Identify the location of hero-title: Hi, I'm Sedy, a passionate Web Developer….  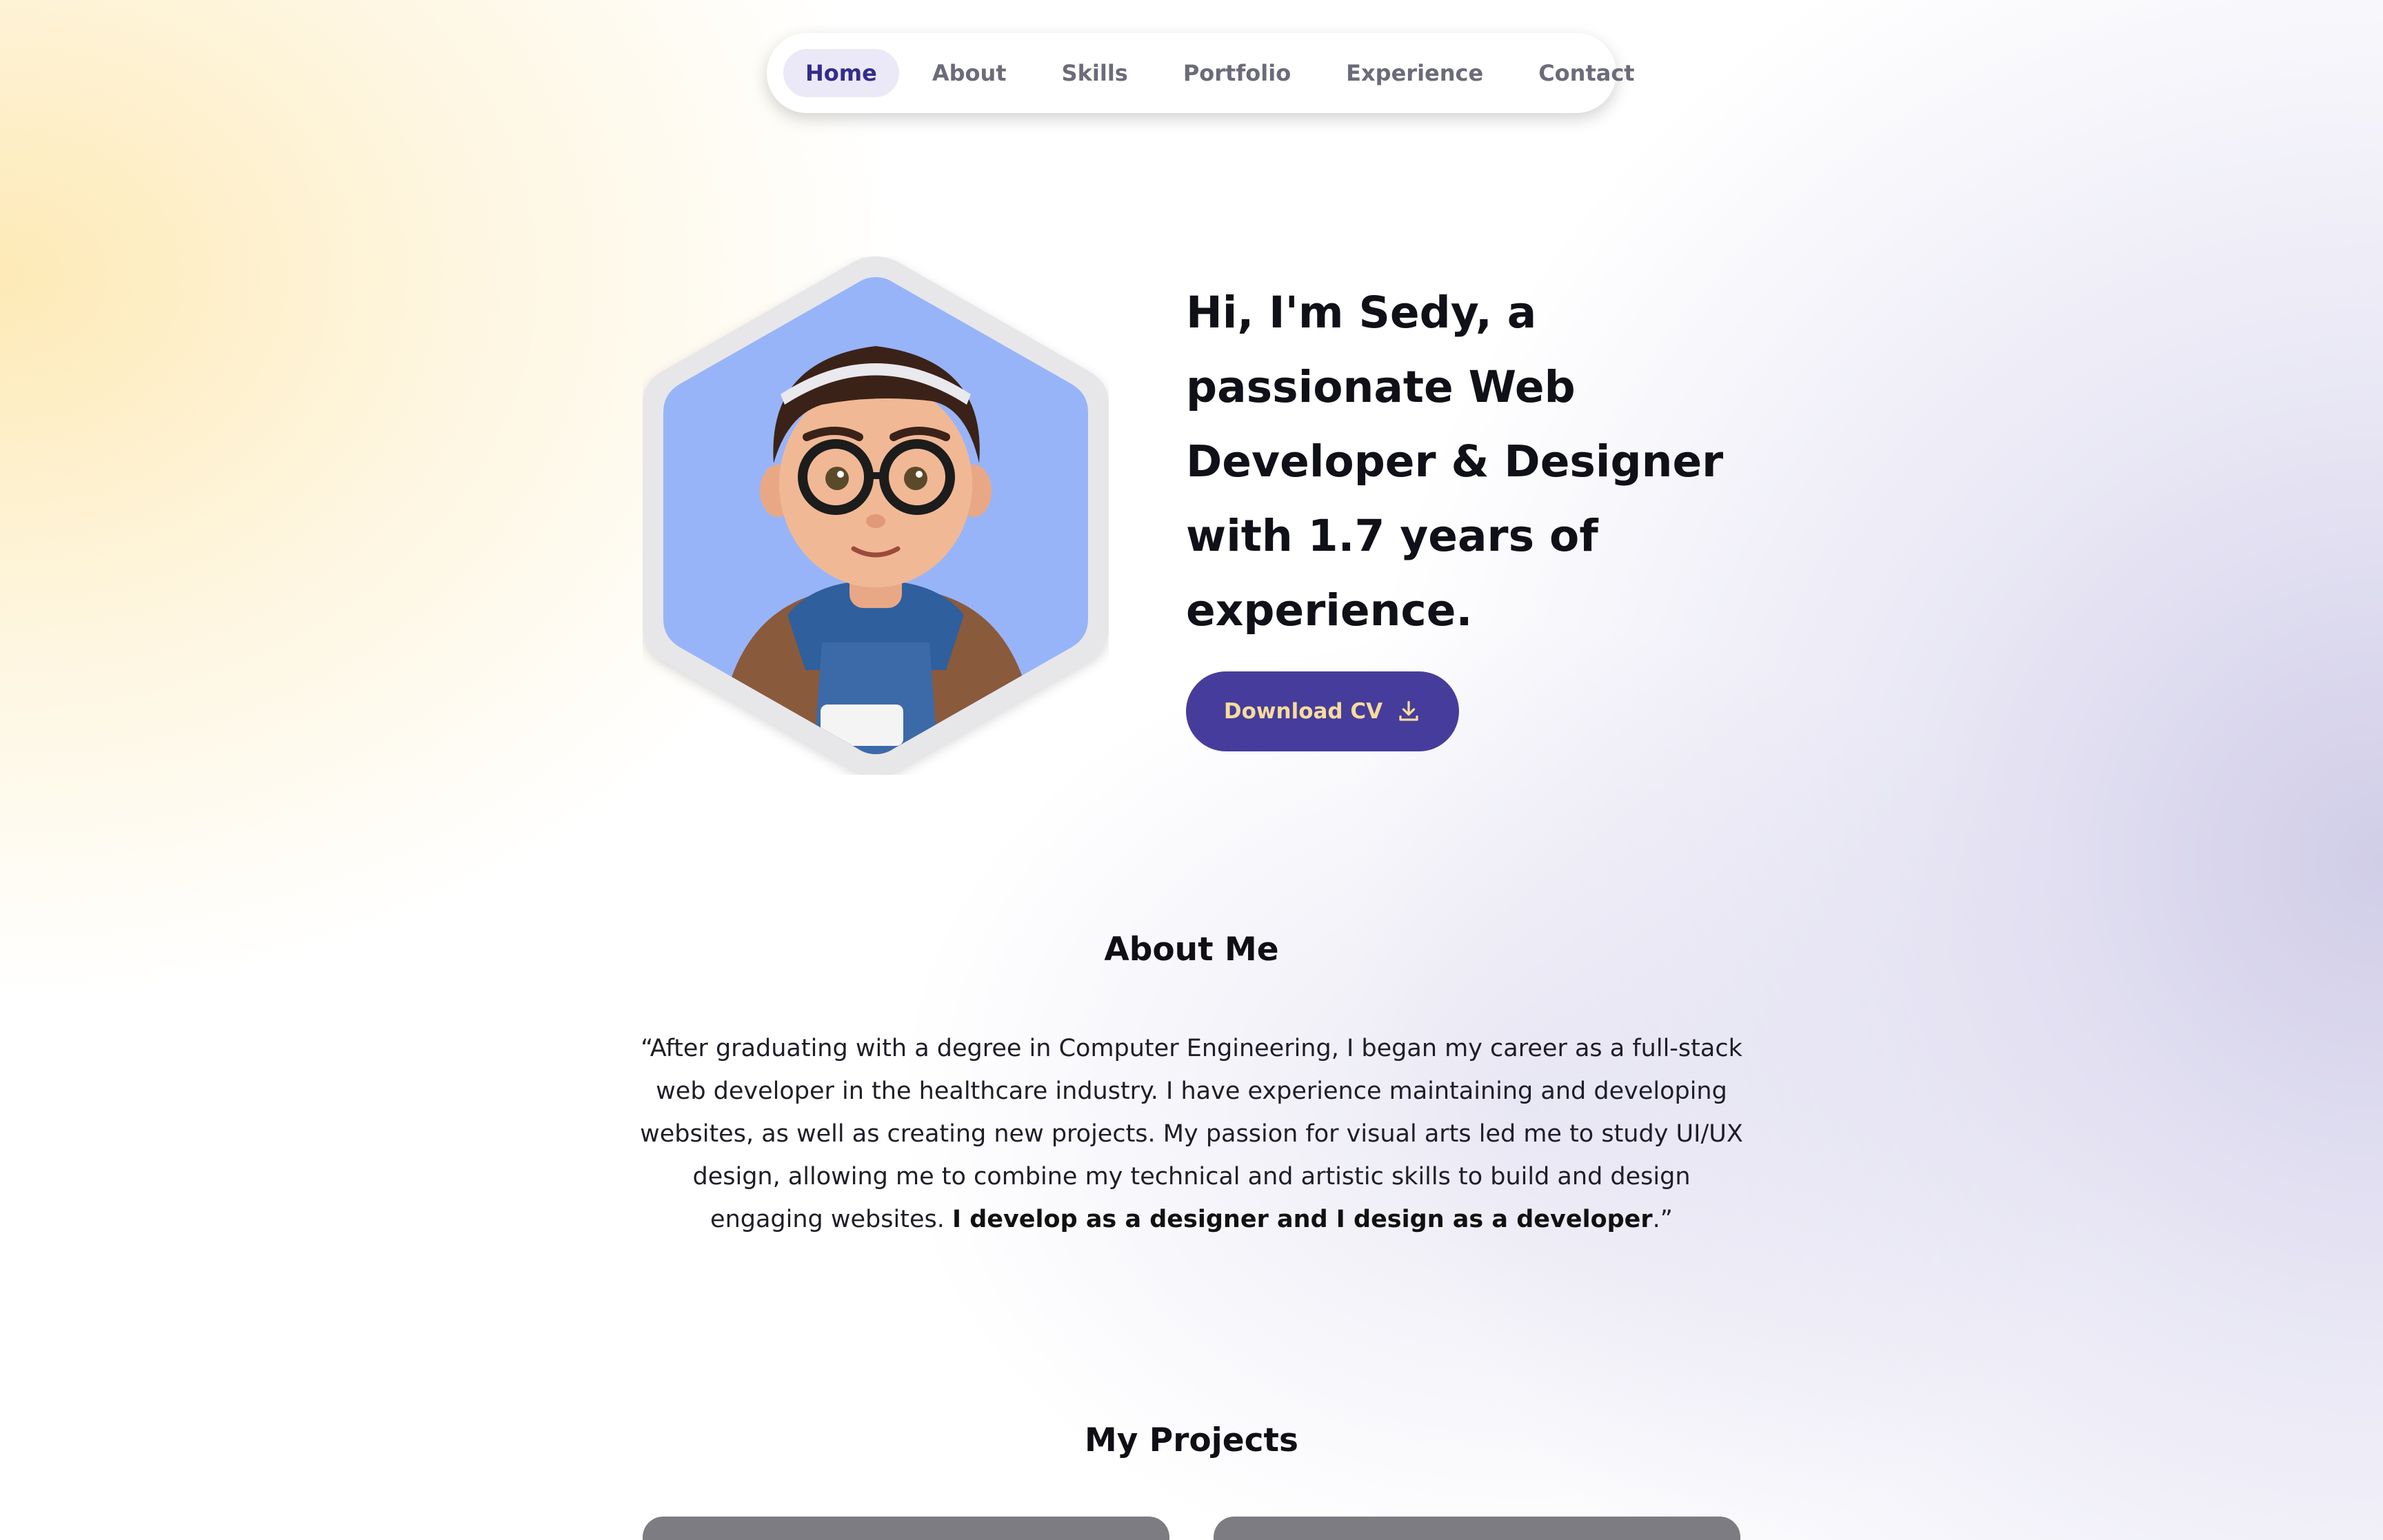
(1455, 462).